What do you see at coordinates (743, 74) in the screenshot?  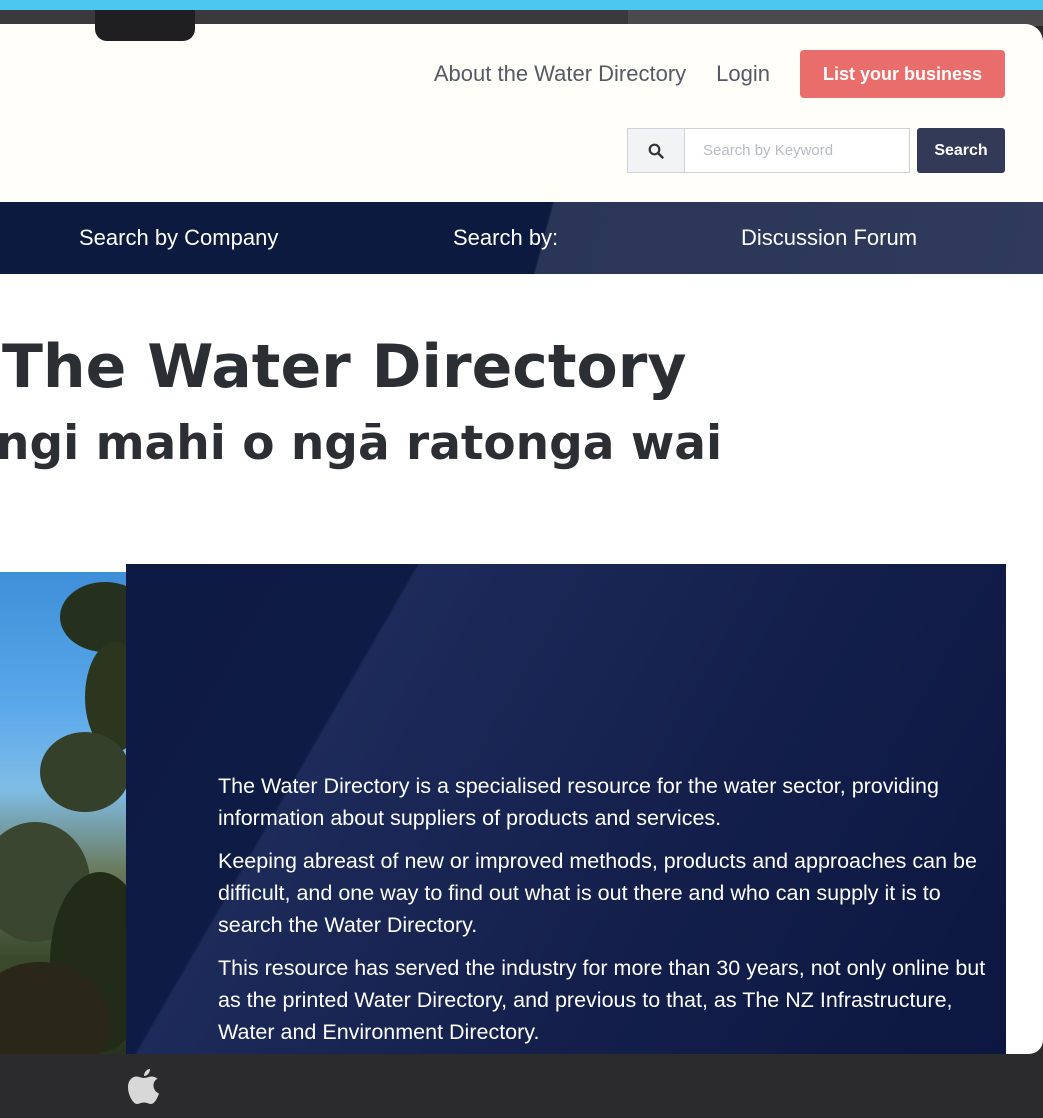 I see `login-link: Login` at bounding box center [743, 74].